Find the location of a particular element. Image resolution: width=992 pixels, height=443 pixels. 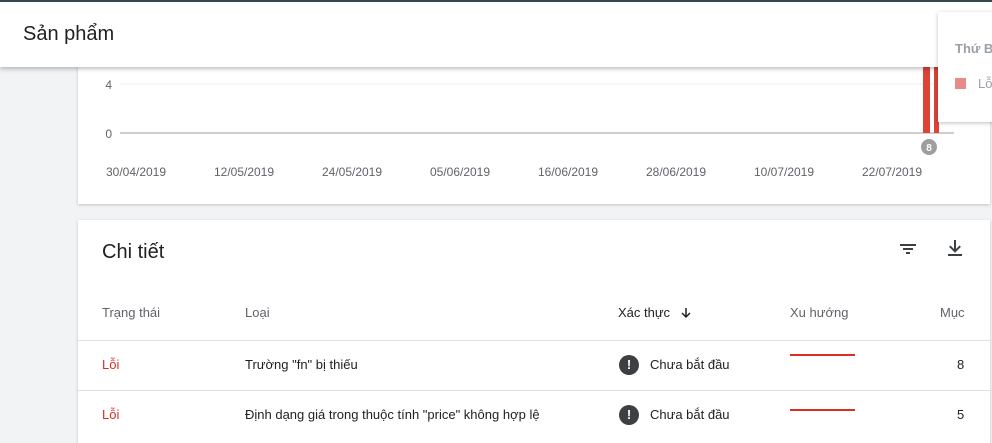

ytick-label: 0 is located at coordinates (108, 134).